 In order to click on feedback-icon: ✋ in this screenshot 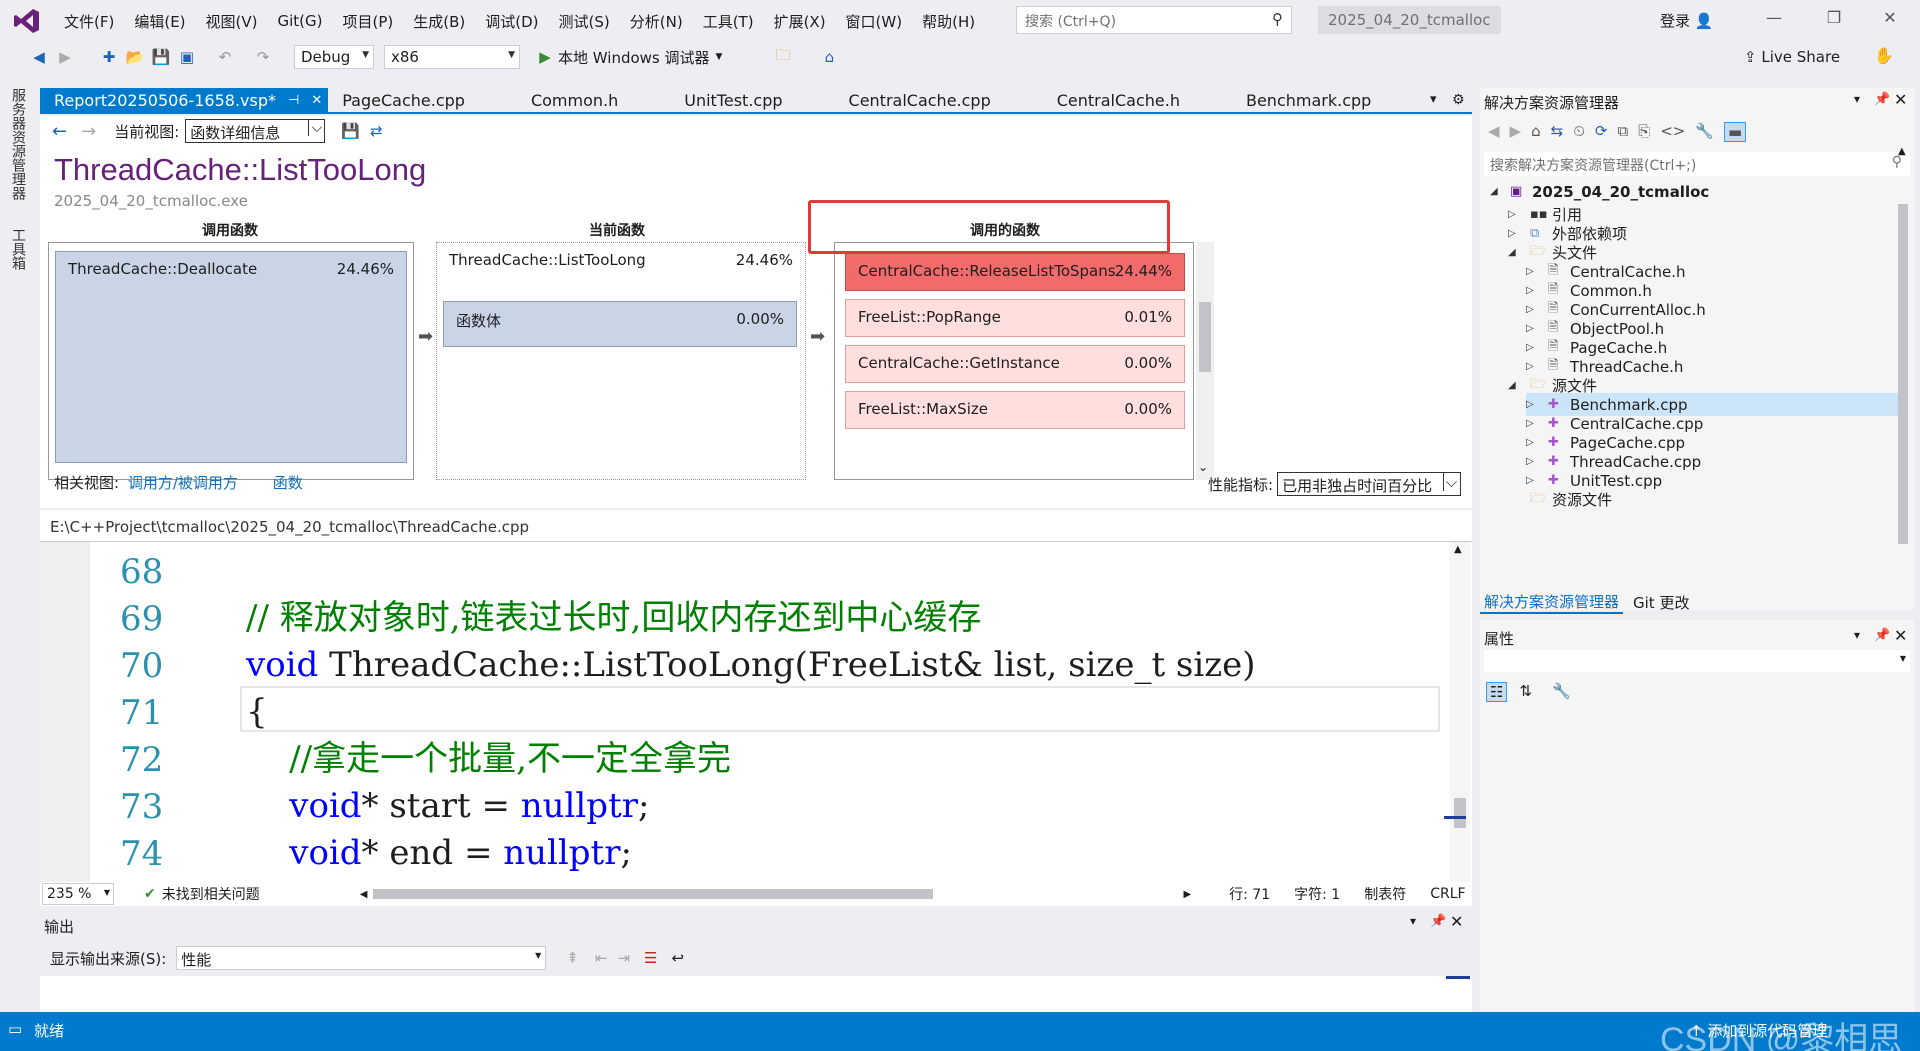, I will do `click(1884, 55)`.